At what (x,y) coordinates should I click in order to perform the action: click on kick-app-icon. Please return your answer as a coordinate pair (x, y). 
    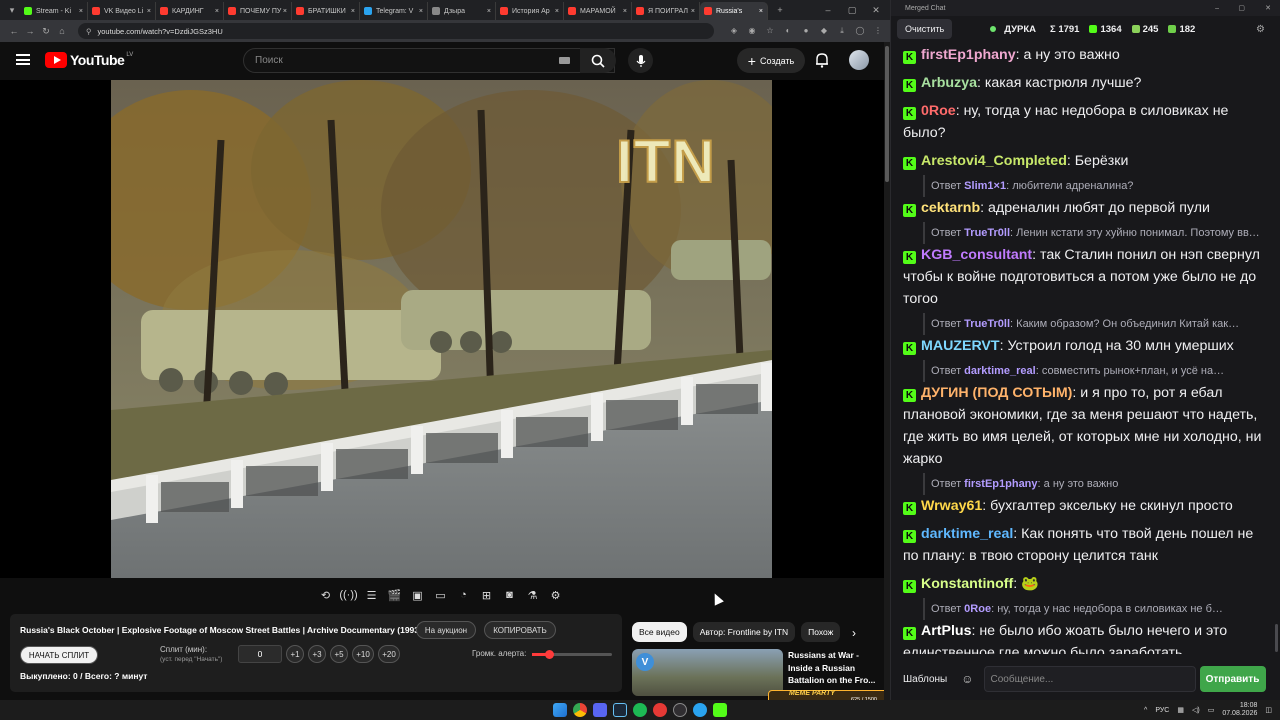
    Looking at the image, I should click on (720, 710).